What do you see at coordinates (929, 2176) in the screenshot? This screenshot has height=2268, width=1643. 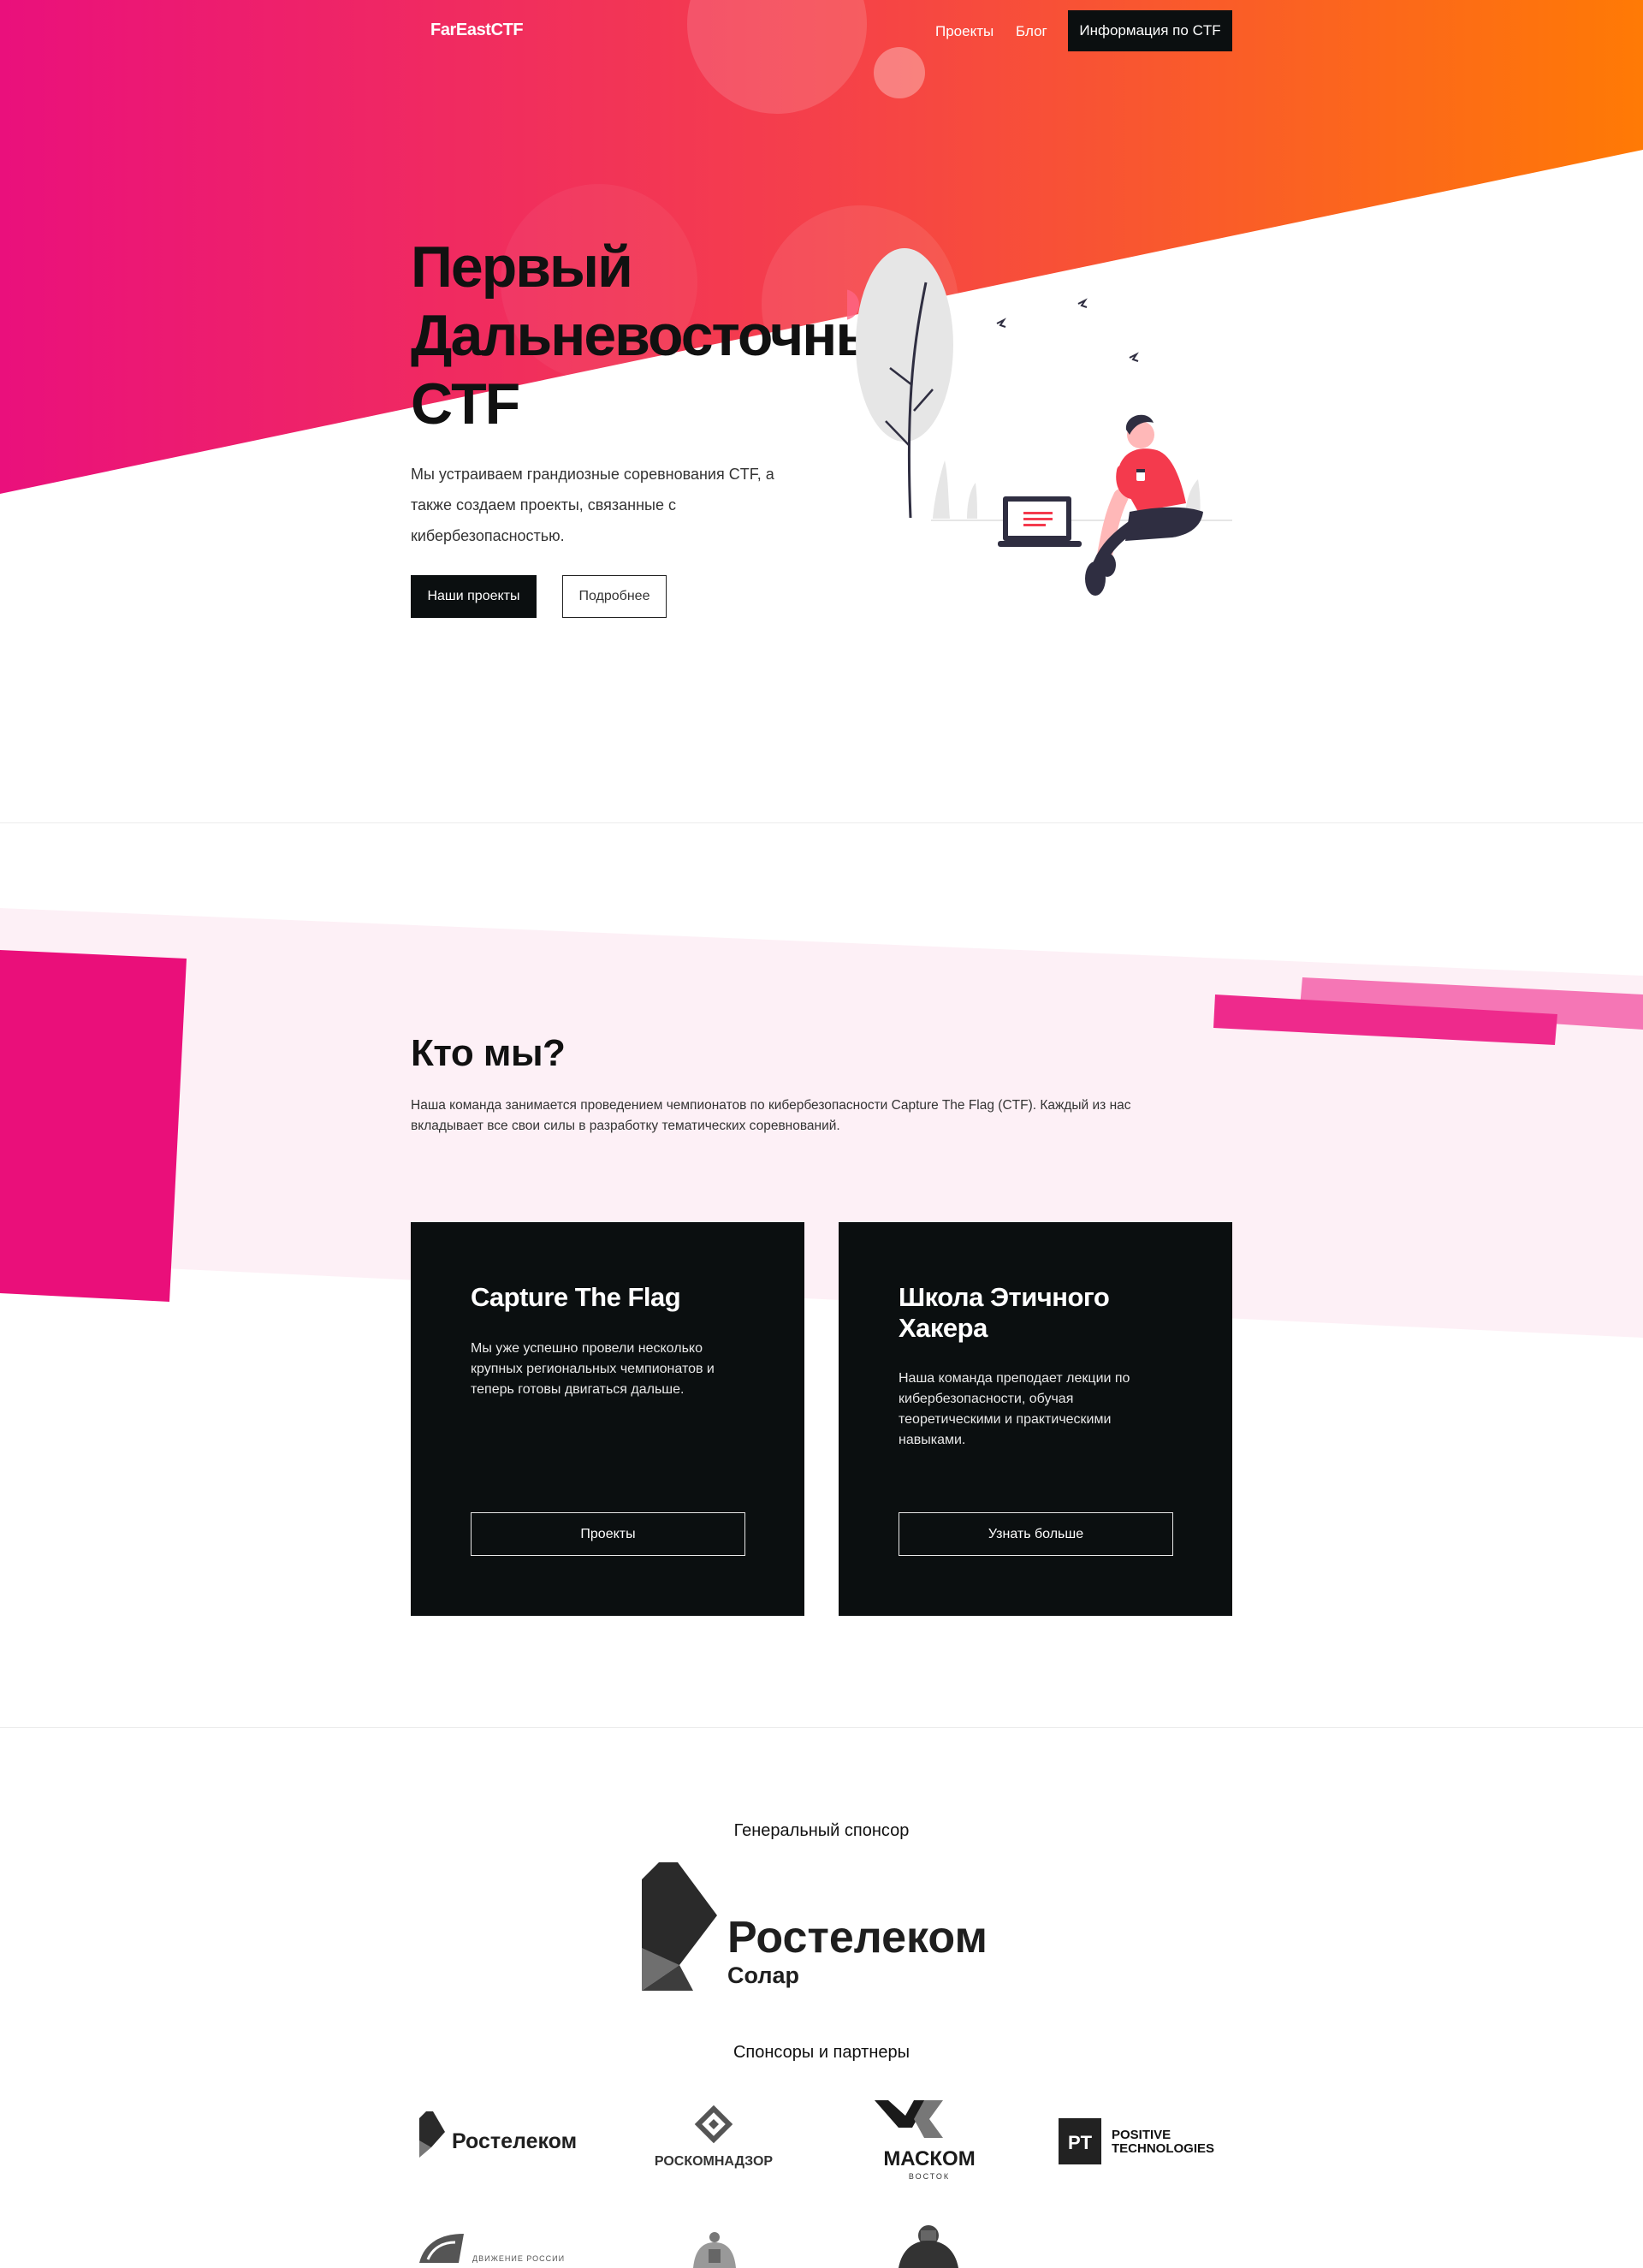 I see `partner-sub-name: ВОСТОК` at bounding box center [929, 2176].